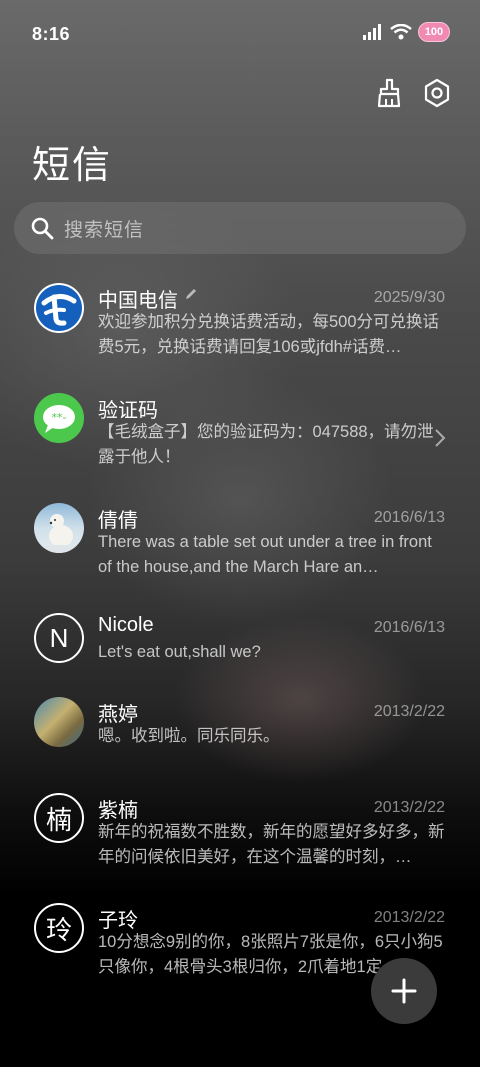 The height and width of the screenshot is (1067, 480). What do you see at coordinates (434, 32) in the screenshot?
I see `battery-indicator: 100` at bounding box center [434, 32].